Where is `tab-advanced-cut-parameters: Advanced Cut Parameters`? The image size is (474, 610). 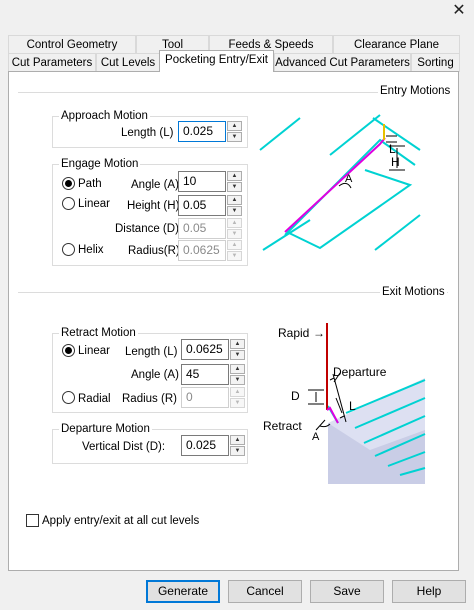 tab-advanced-cut-parameters: Advanced Cut Parameters is located at coordinates (342, 62).